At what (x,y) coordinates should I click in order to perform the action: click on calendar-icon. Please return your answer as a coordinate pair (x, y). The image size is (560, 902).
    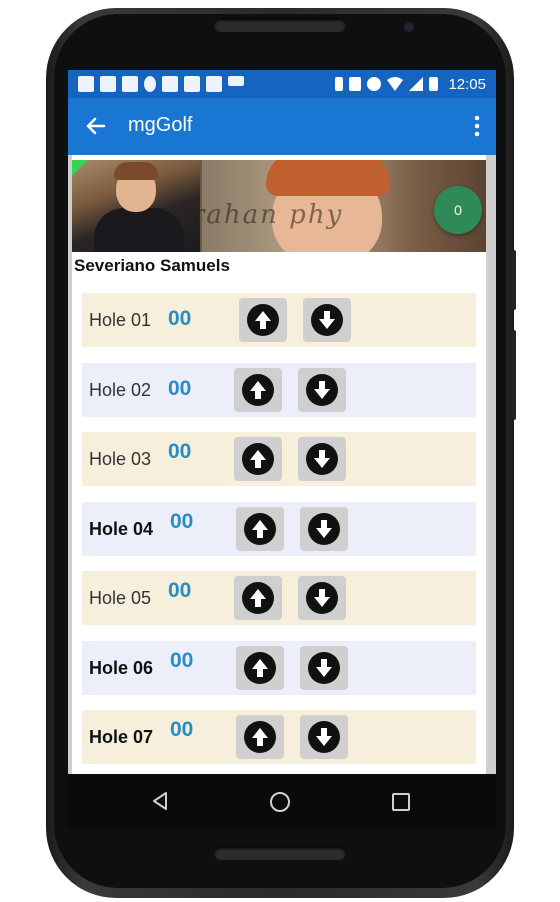
    Looking at the image, I should click on (108, 84).